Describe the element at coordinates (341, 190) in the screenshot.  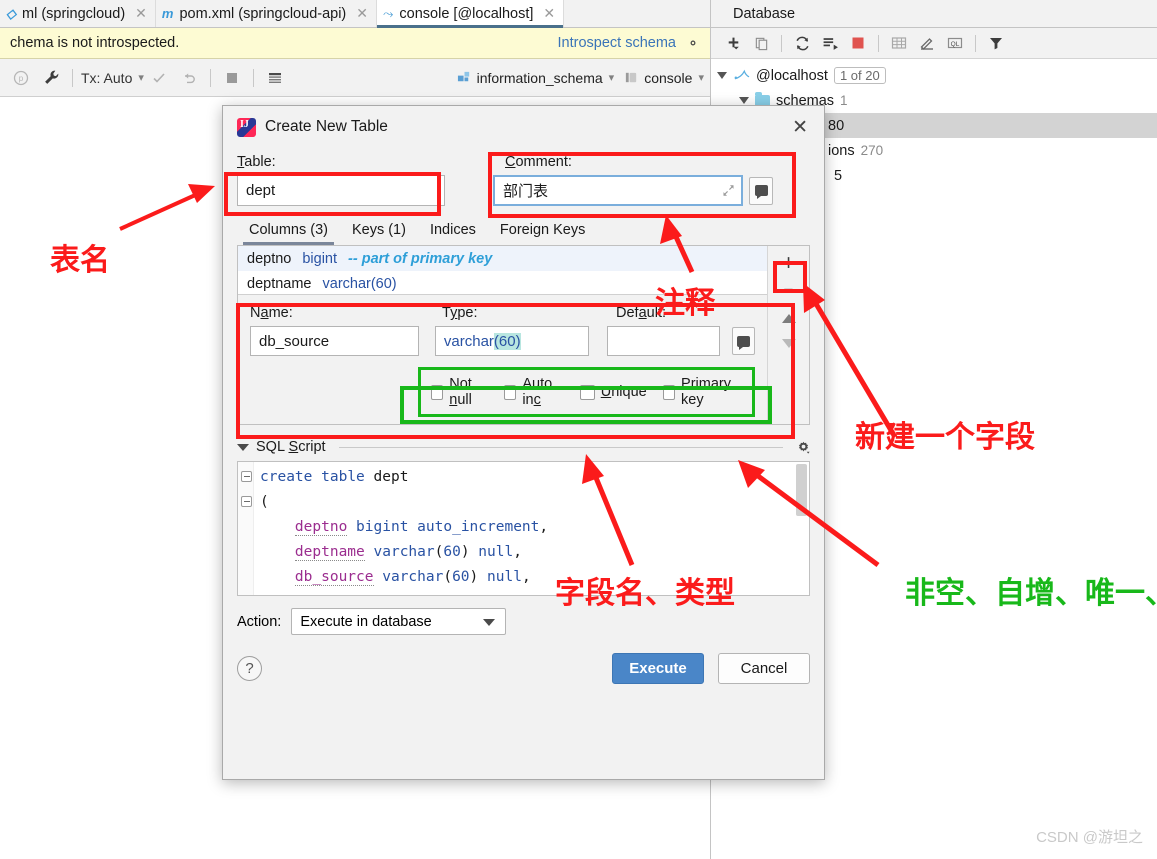
I see `table-name-input: dept` at that location.